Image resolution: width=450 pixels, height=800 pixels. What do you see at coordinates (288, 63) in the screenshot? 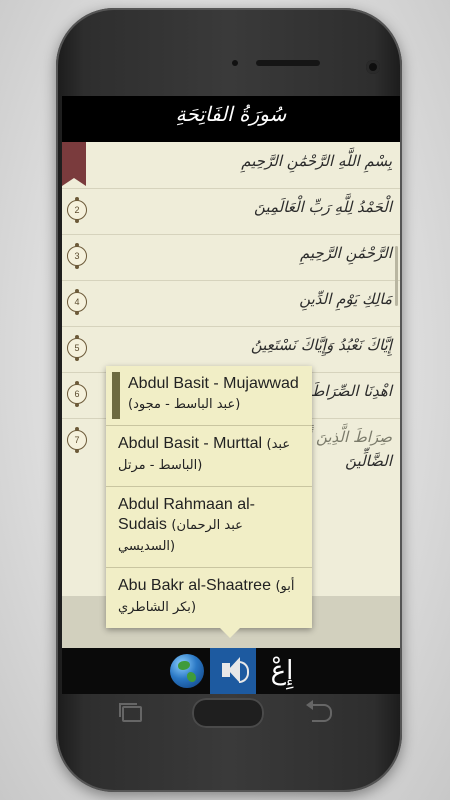
I see `earpiece-speaker` at bounding box center [288, 63].